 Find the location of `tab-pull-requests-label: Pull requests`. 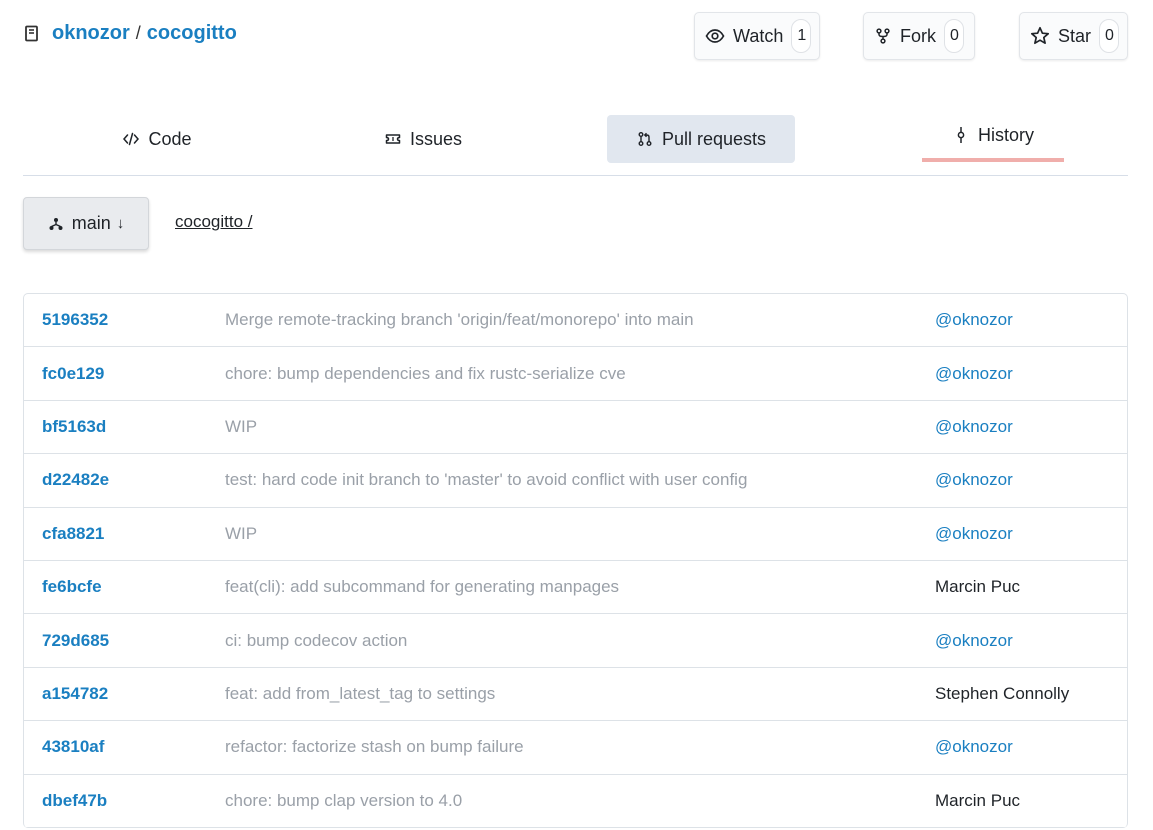

tab-pull-requests-label: Pull requests is located at coordinates (714, 138).